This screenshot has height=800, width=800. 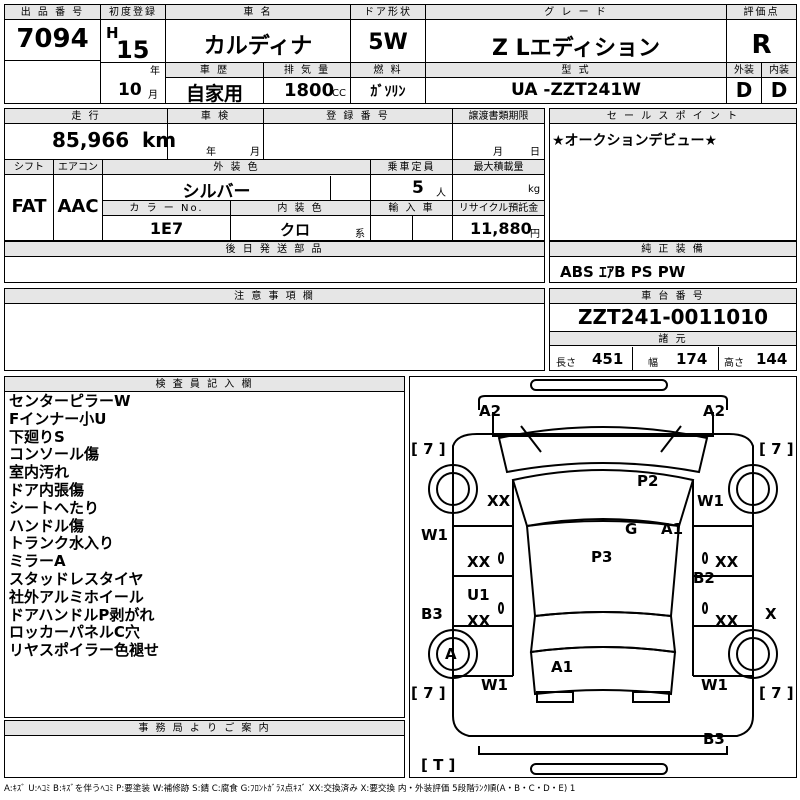 What do you see at coordinates (211, 152) in the screenshot?
I see `insp-year-unit: 年` at bounding box center [211, 152].